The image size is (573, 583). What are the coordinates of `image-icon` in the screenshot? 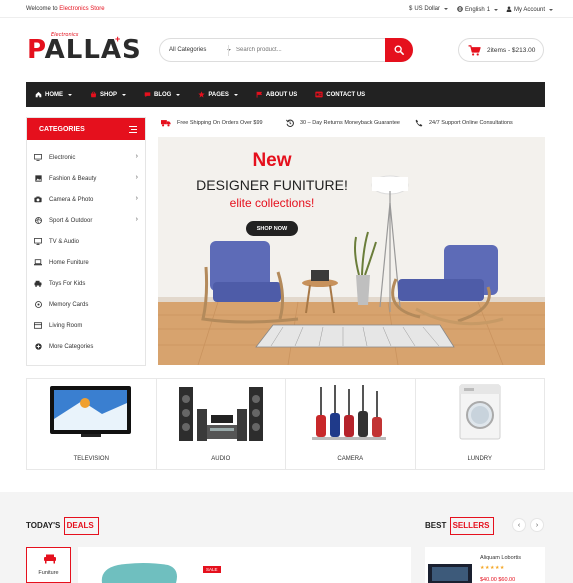 It's located at (38, 178).